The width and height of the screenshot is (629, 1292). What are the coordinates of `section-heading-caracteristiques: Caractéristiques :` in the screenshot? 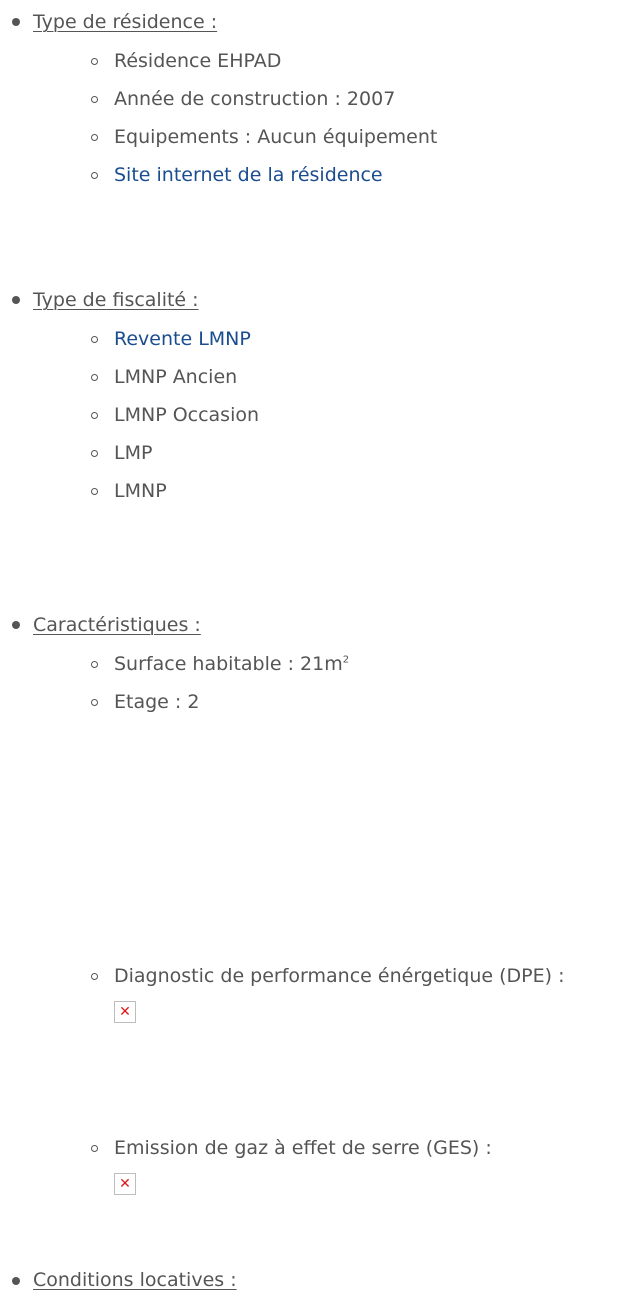 It's located at (117, 625).